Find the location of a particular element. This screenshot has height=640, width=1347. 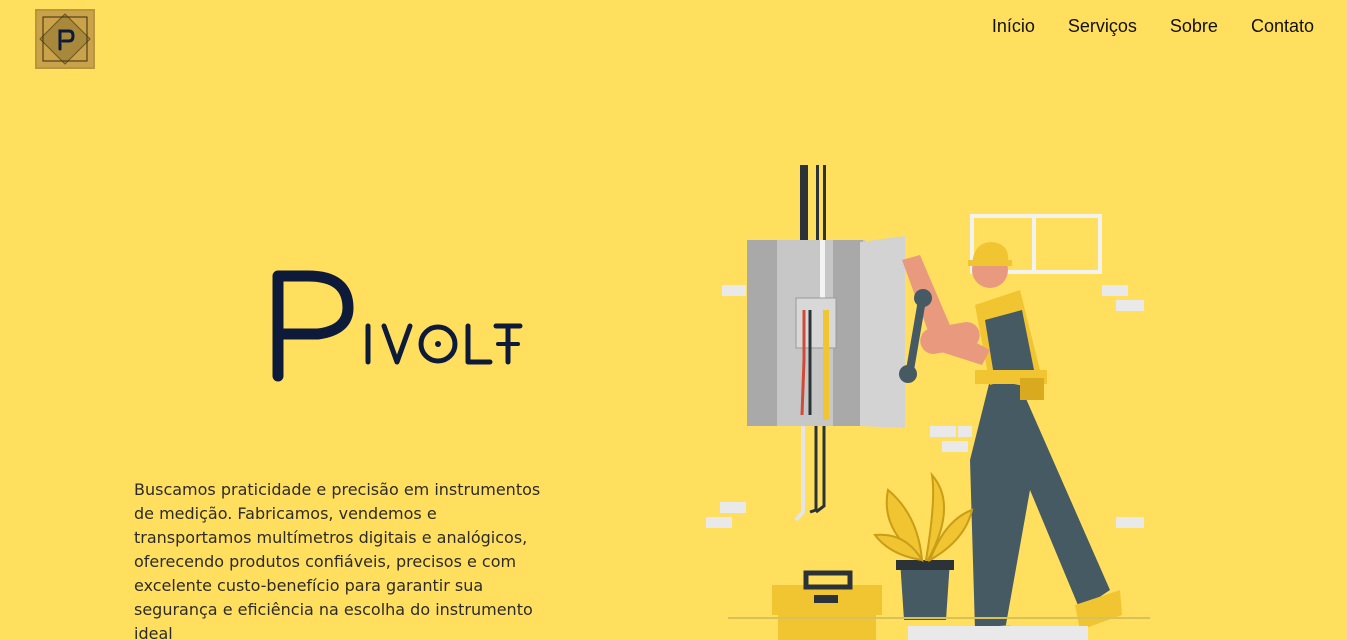

nav-item-sobre: Sobre is located at coordinates (1194, 26).